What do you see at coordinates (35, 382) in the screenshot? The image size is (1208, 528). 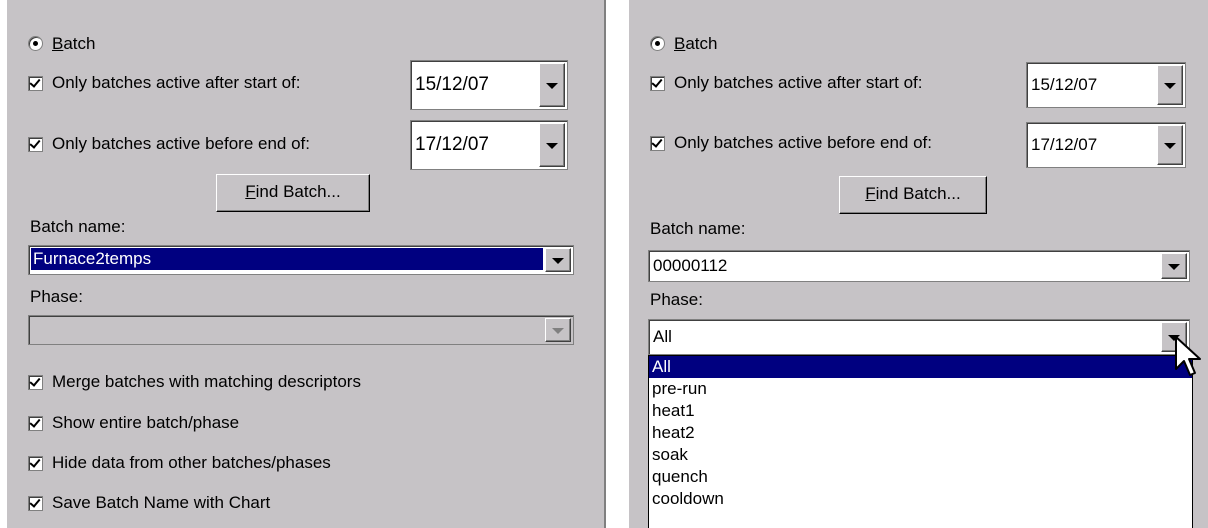 I see `merge-checkbox` at bounding box center [35, 382].